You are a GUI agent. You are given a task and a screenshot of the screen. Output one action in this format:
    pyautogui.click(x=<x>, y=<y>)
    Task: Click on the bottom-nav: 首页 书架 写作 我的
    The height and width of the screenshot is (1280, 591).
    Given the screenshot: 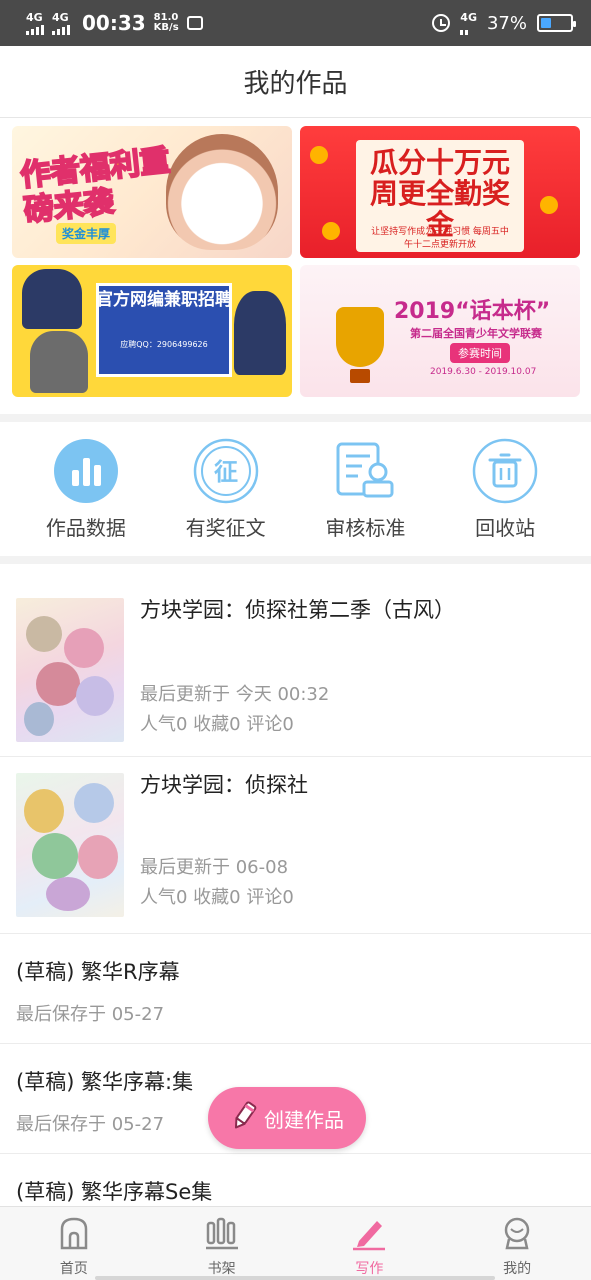 What is the action you would take?
    pyautogui.click(x=295, y=1243)
    